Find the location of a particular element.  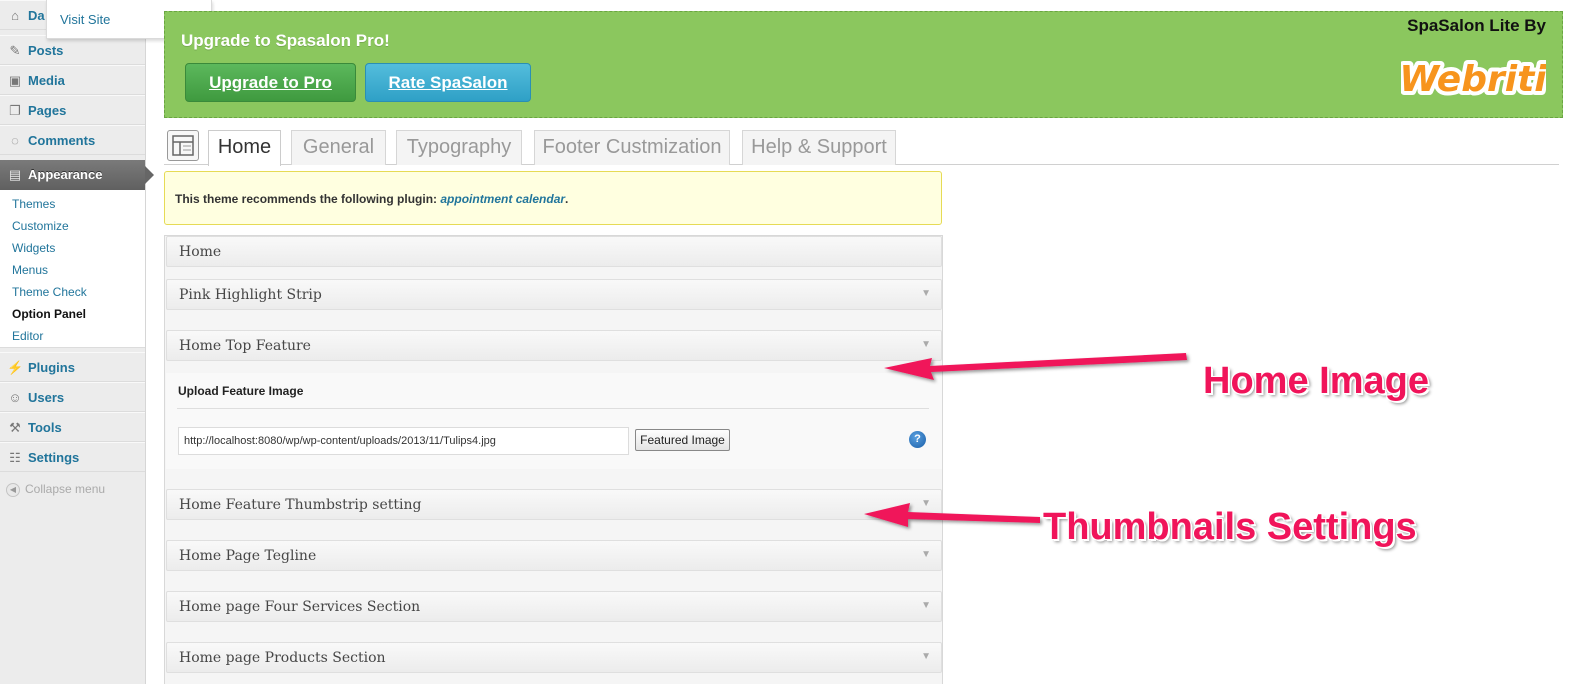

home-image-callout: Home Image is located at coordinates (1316, 381).